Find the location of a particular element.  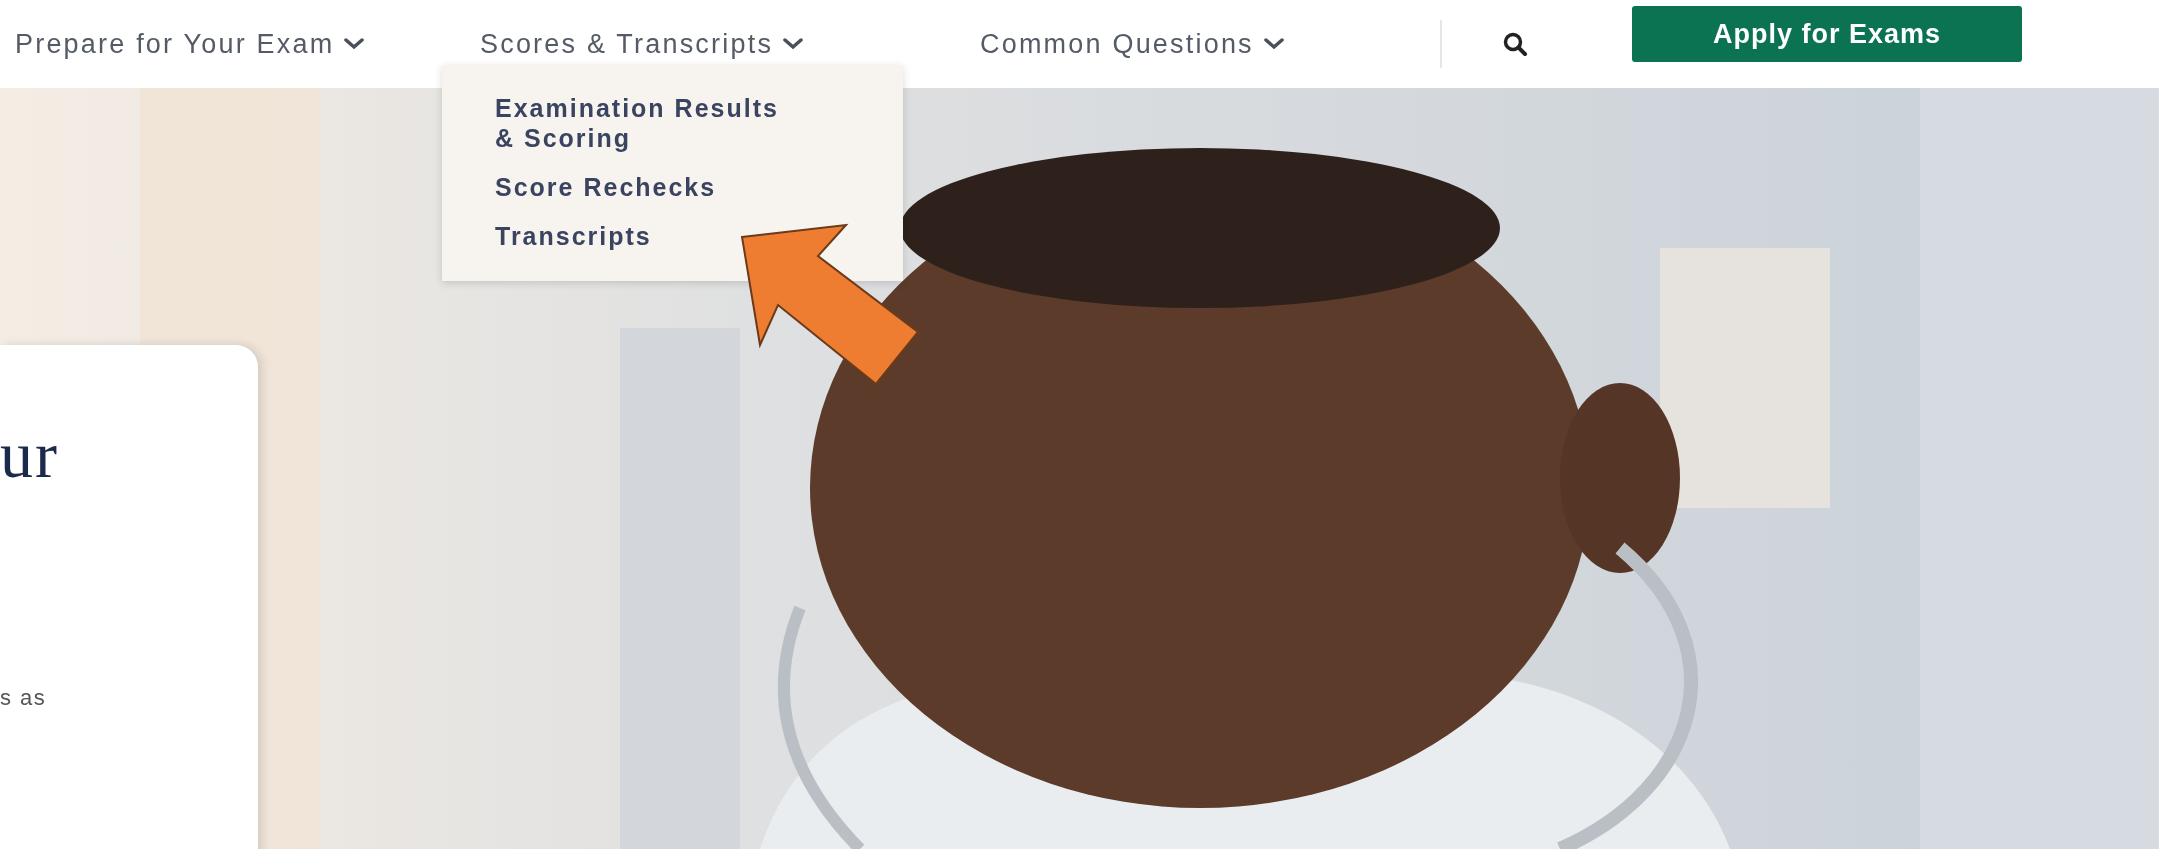

apply-button: Apply for Exams is located at coordinates (1827, 34).